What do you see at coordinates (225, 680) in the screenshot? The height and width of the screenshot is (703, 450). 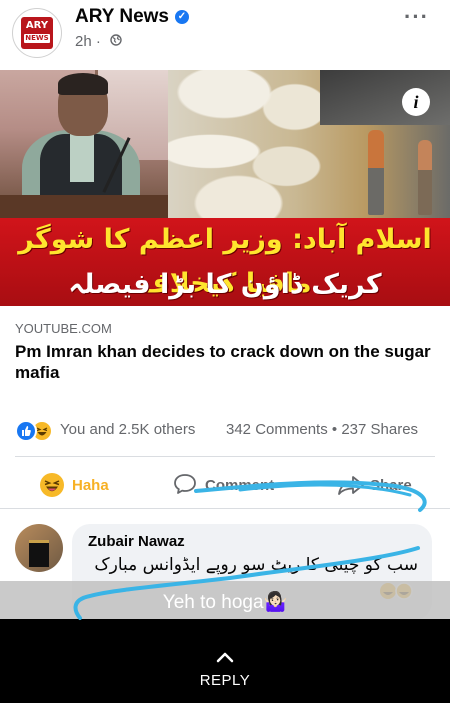 I see `reply-button: REPLY` at bounding box center [225, 680].